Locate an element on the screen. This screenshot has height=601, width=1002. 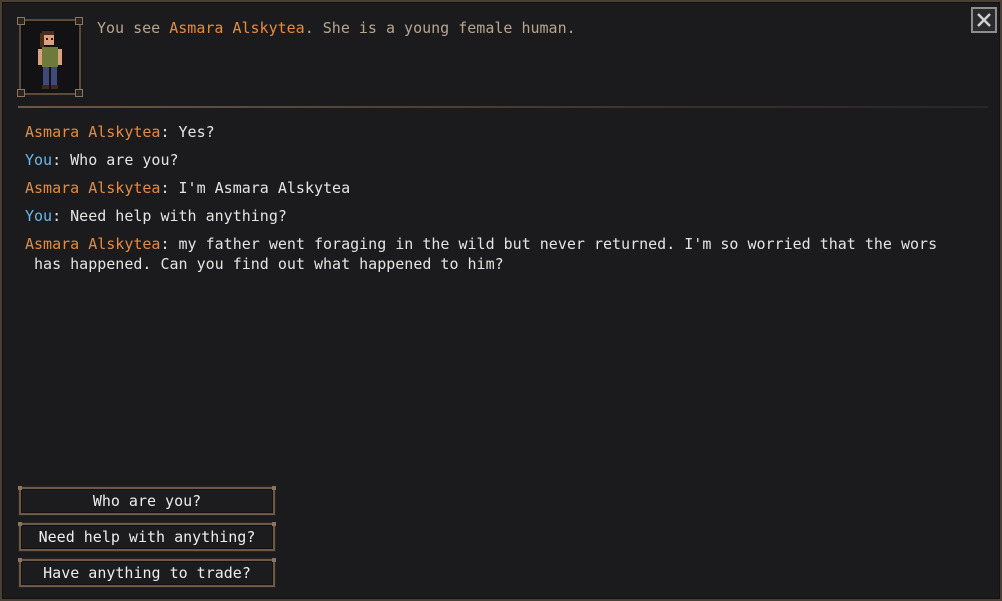
dialog-text: Need help with anything? is located at coordinates (178, 216).